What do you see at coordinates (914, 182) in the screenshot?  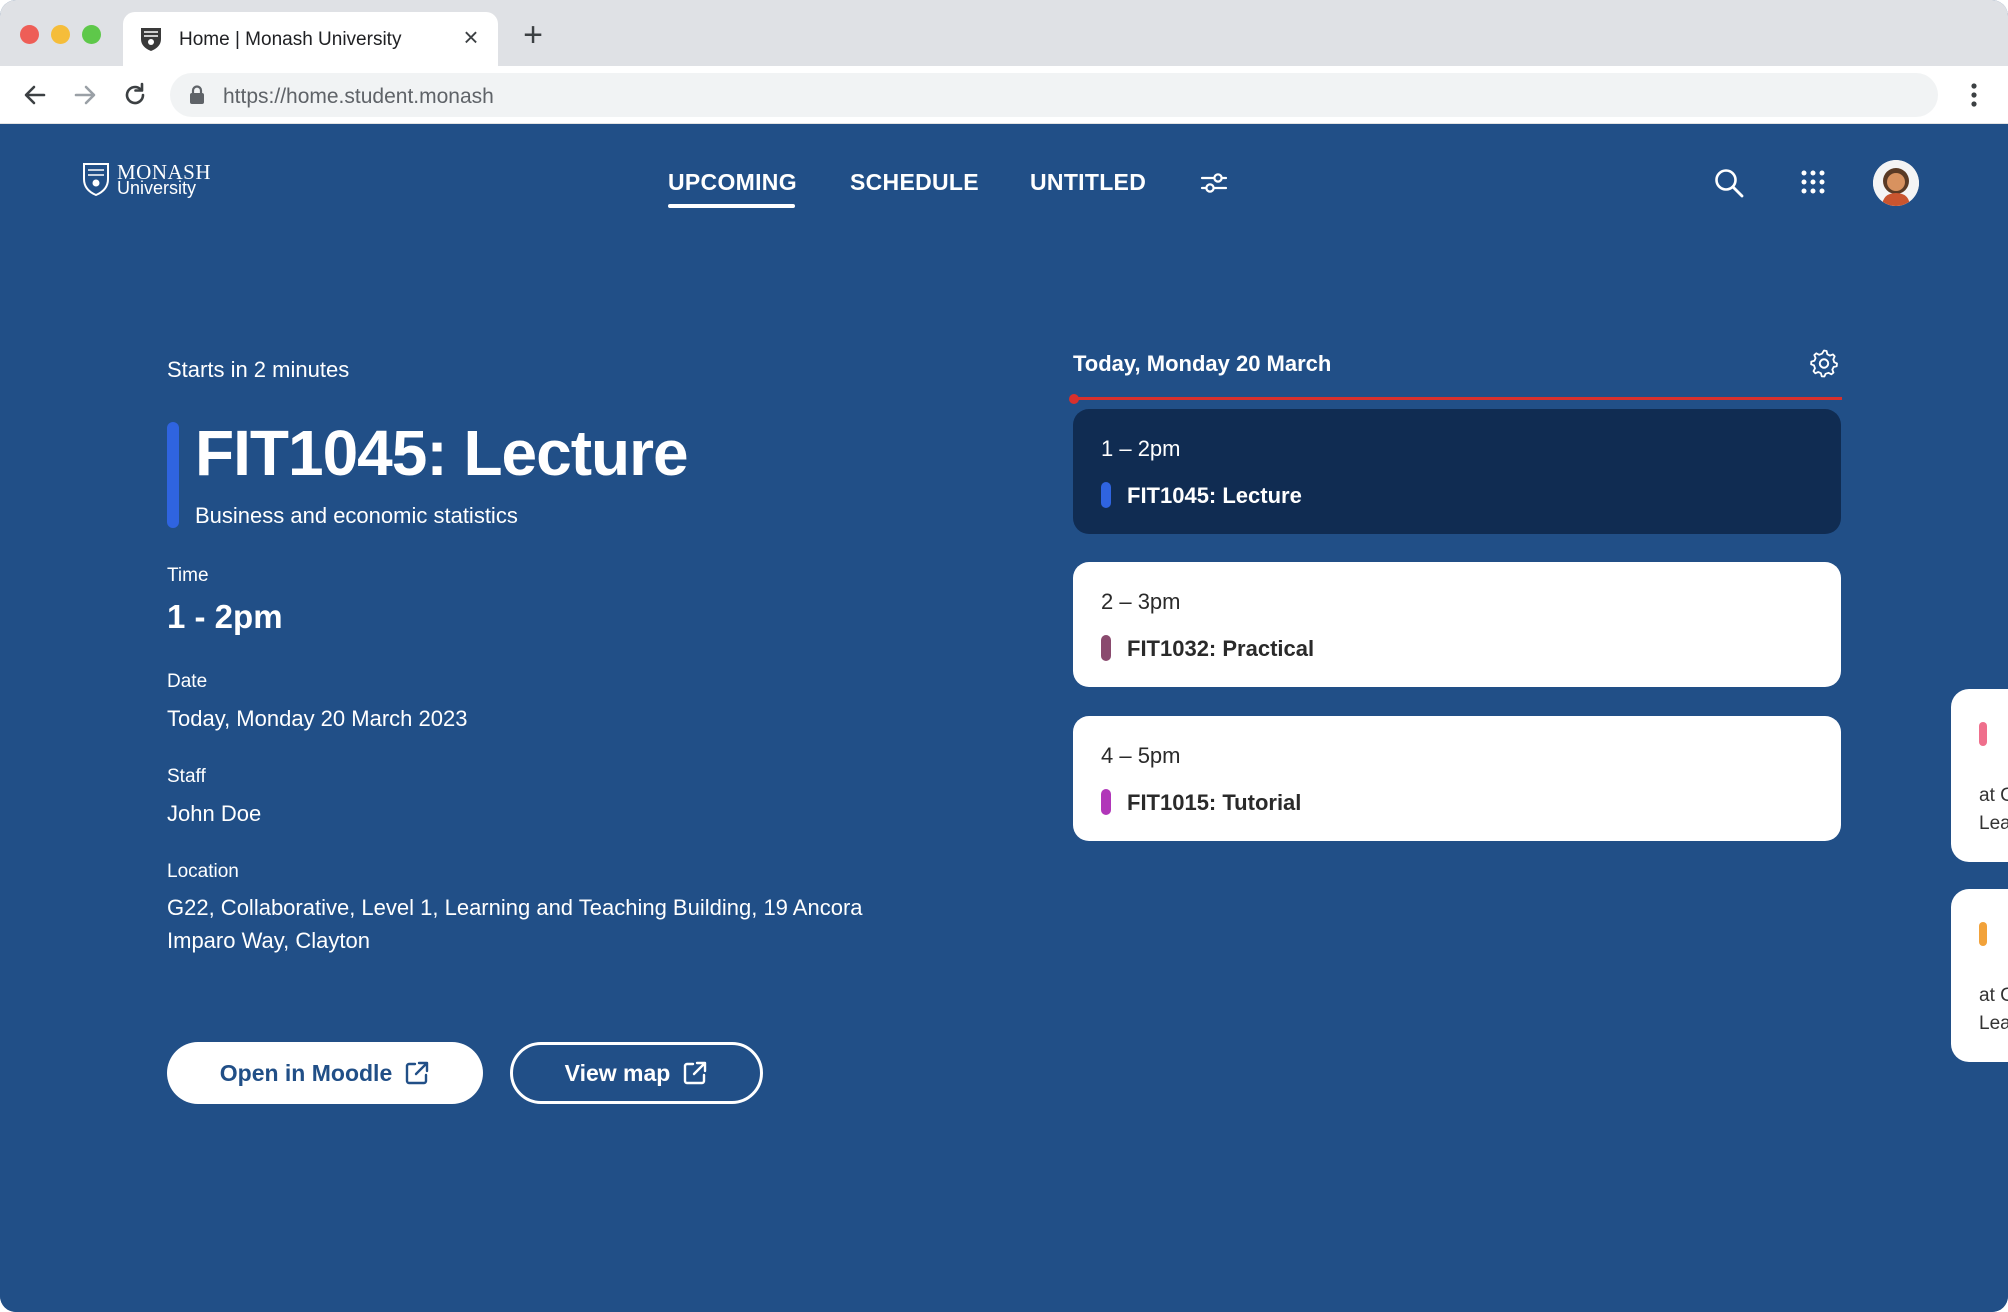 I see `tab-schedule: SCHEDULE` at bounding box center [914, 182].